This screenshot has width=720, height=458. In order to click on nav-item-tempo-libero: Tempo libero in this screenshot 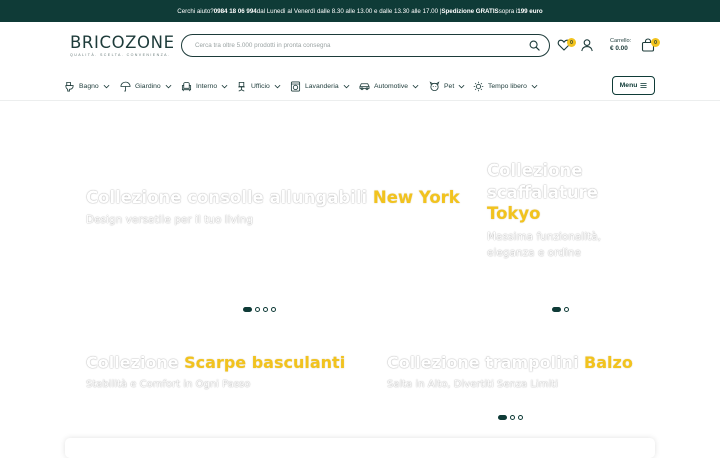, I will do `click(505, 86)`.